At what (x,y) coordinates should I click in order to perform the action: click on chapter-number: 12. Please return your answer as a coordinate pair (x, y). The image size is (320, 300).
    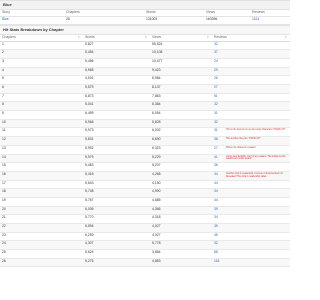
    Looking at the image, I should click on (41, 141).